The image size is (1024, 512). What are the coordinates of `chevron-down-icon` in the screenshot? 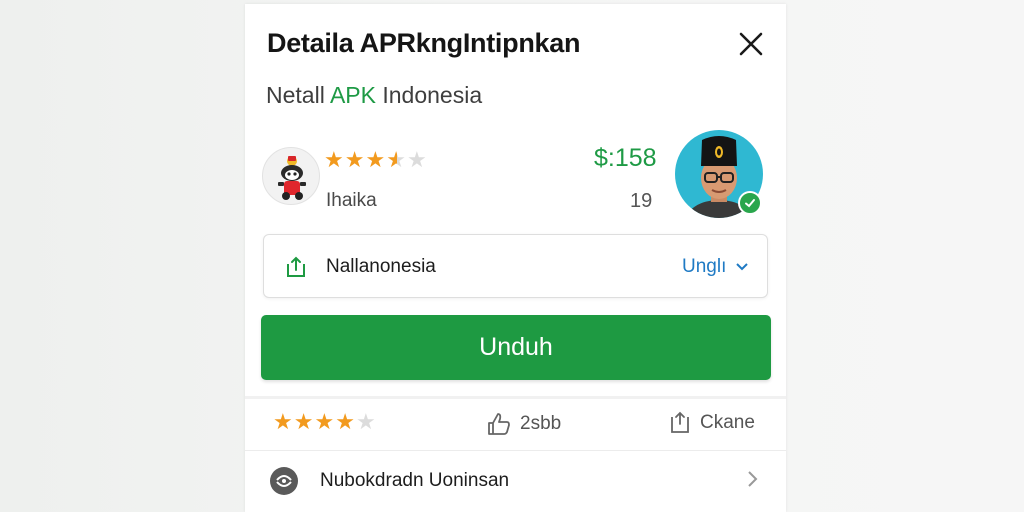 It's located at (741, 267).